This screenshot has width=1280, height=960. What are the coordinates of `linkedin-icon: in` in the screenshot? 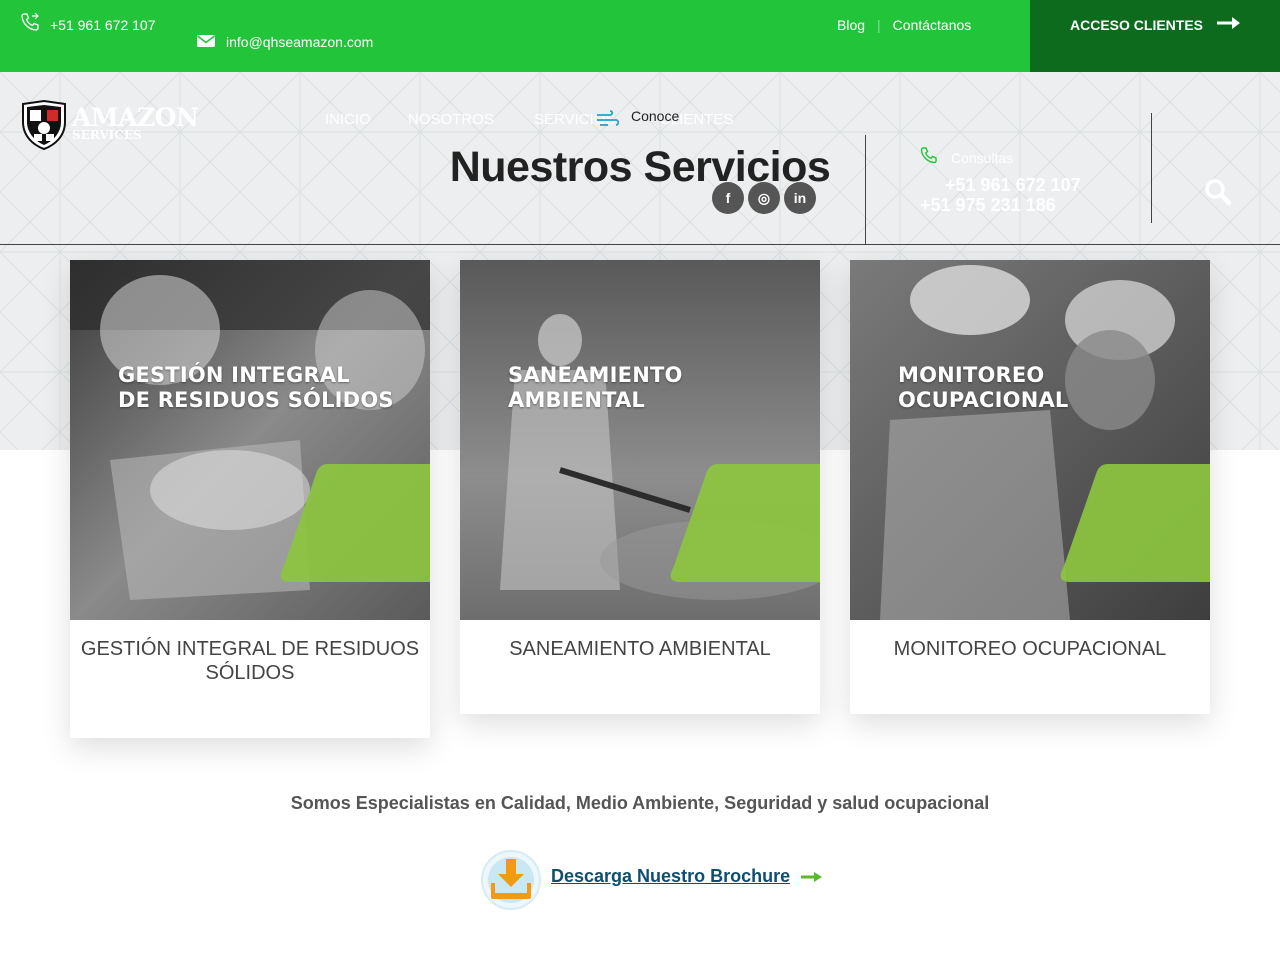 It's located at (800, 198).